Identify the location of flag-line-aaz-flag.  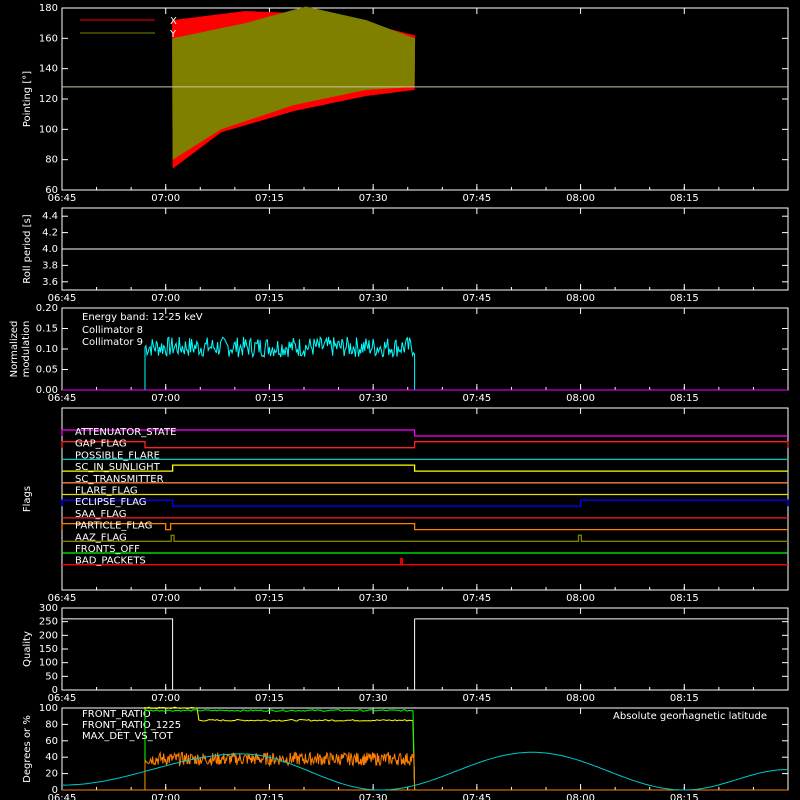
(425, 538).